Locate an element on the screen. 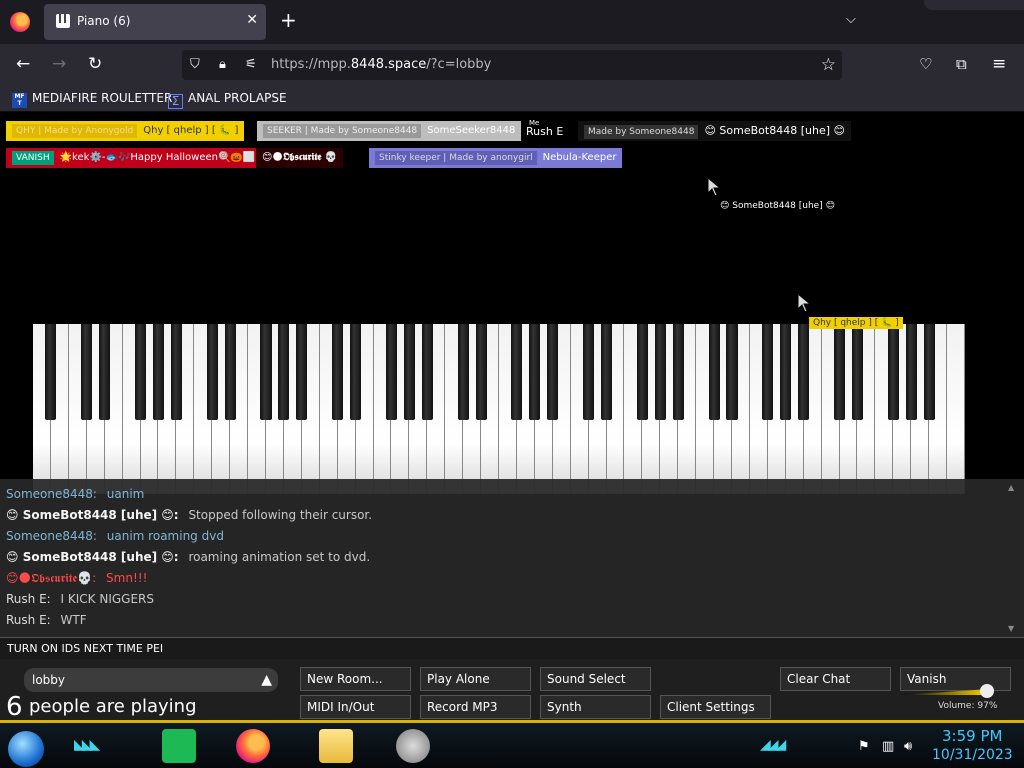  network-icon: ▥ is located at coordinates (888, 746).